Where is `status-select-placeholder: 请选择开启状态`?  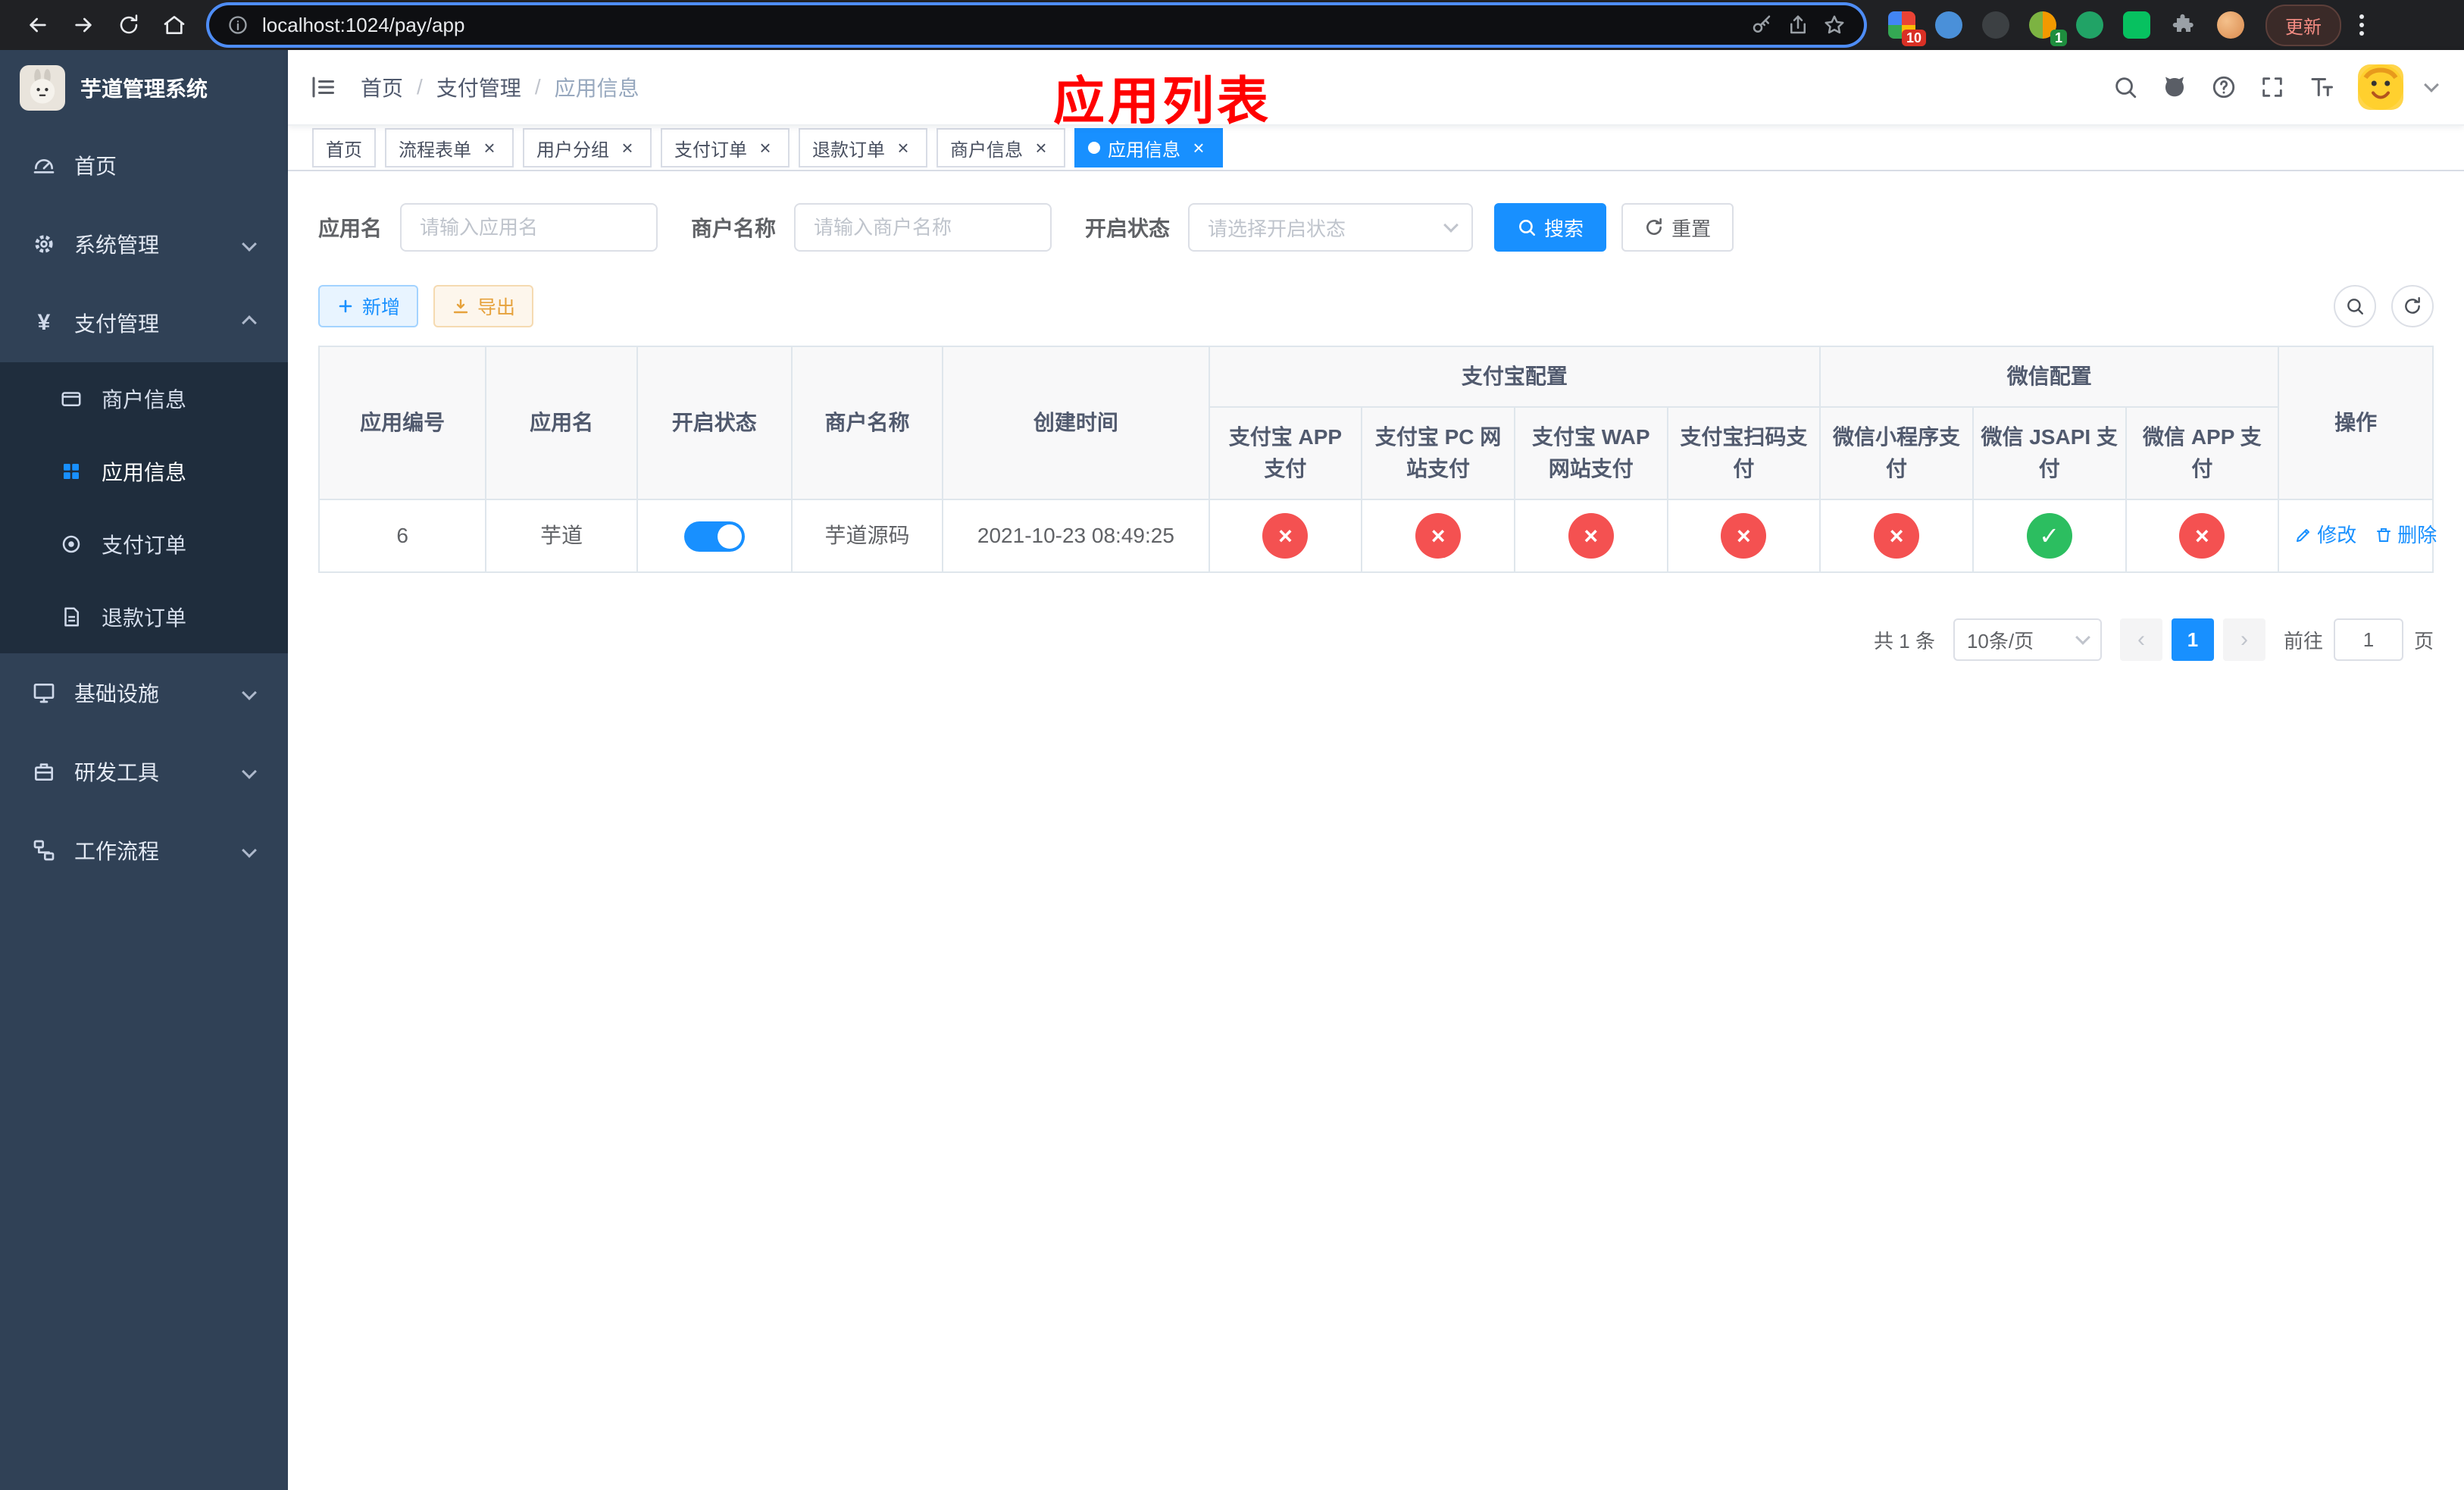 status-select-placeholder: 请选择开启状态 is located at coordinates (1277, 228).